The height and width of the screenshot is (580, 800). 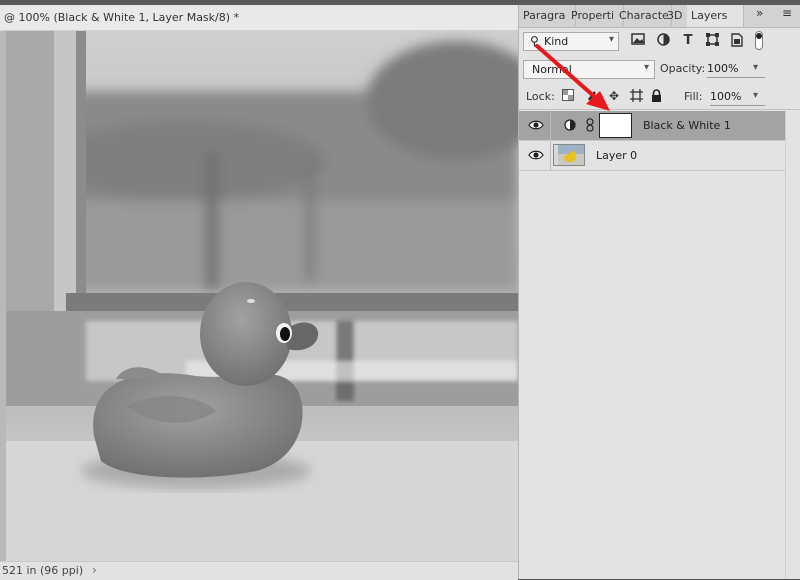 What do you see at coordinates (589, 69) in the screenshot?
I see `blend-mode-select: Normal ▾` at bounding box center [589, 69].